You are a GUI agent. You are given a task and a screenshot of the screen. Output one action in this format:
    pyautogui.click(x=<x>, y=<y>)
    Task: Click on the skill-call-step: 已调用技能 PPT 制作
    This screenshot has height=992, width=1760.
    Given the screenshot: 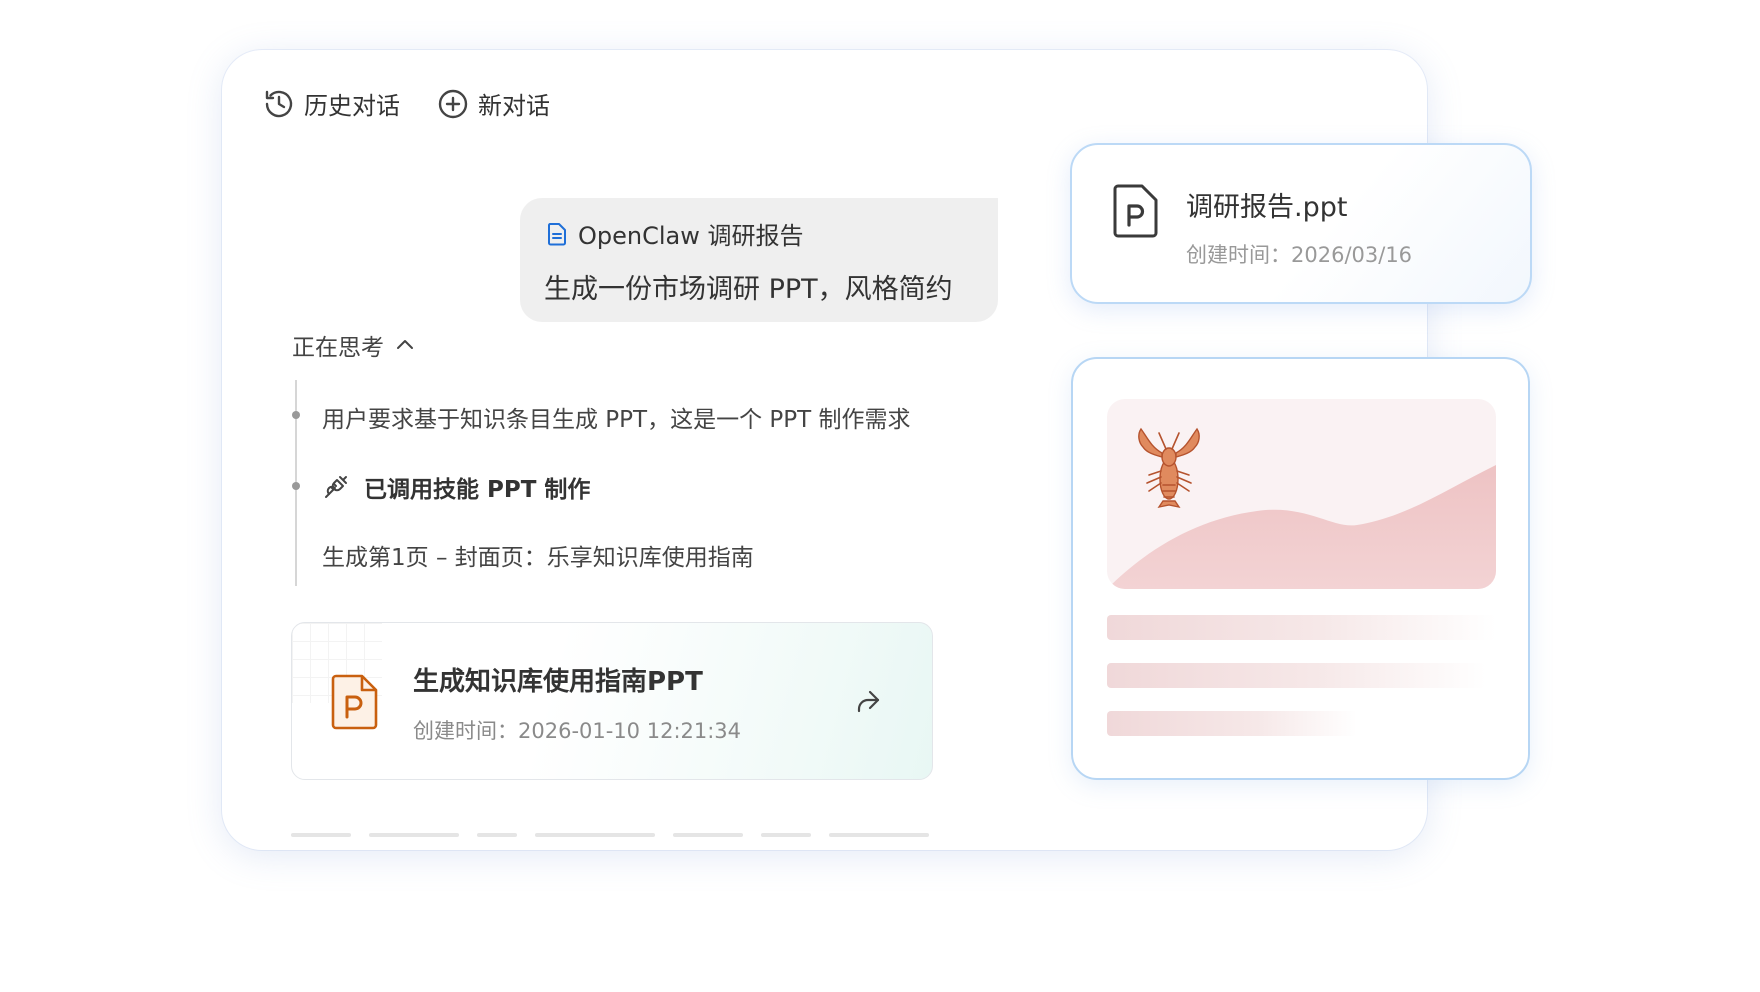 What is the action you would take?
    pyautogui.click(x=456, y=487)
    